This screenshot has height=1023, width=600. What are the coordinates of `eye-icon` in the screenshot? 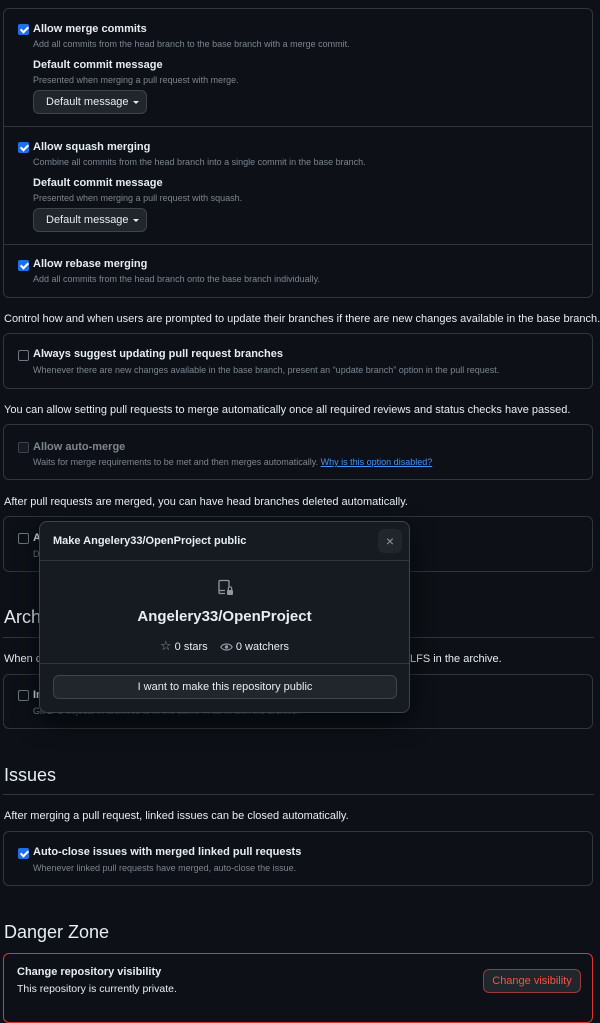 It's located at (226, 648).